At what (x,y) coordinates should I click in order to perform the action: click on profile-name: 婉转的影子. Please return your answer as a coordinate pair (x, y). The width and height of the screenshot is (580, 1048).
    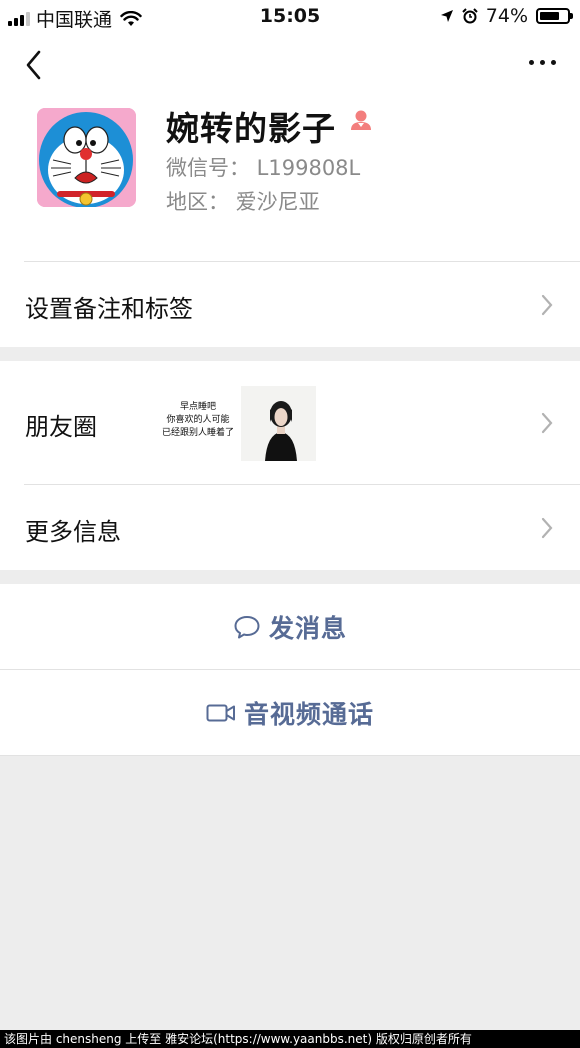
    Looking at the image, I should click on (251, 128).